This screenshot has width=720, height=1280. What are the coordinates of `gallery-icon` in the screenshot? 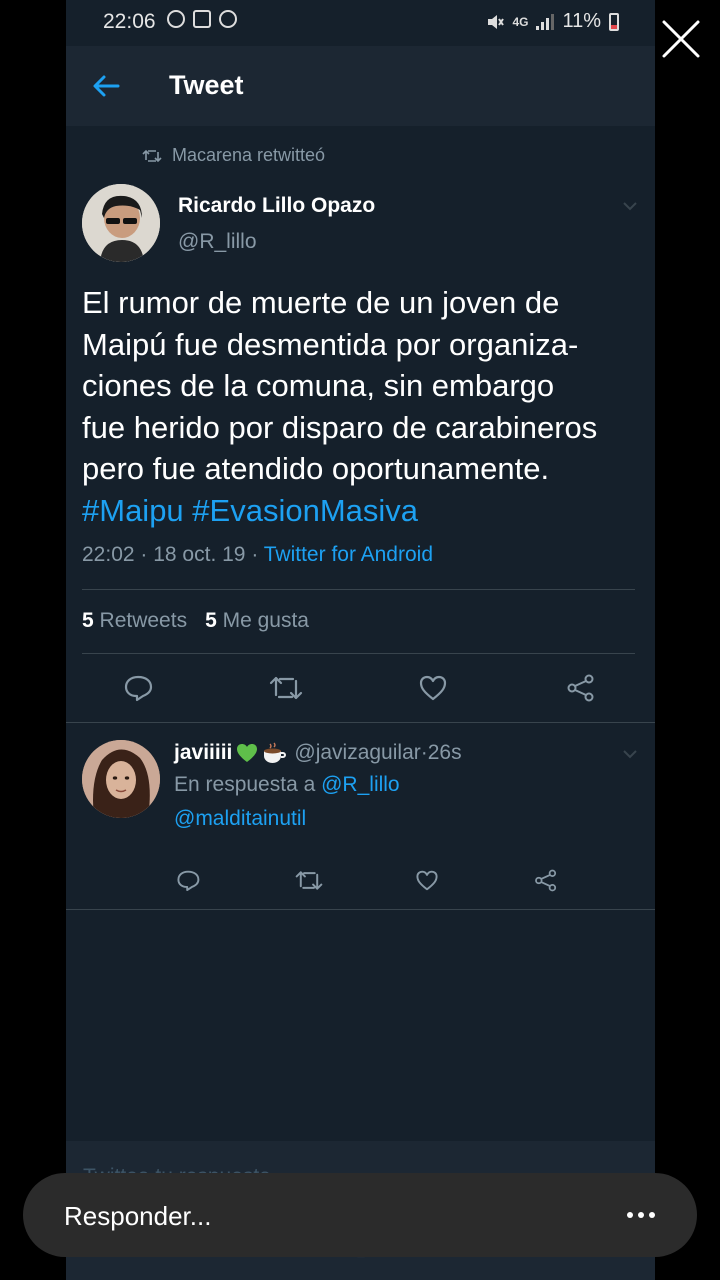 It's located at (202, 19).